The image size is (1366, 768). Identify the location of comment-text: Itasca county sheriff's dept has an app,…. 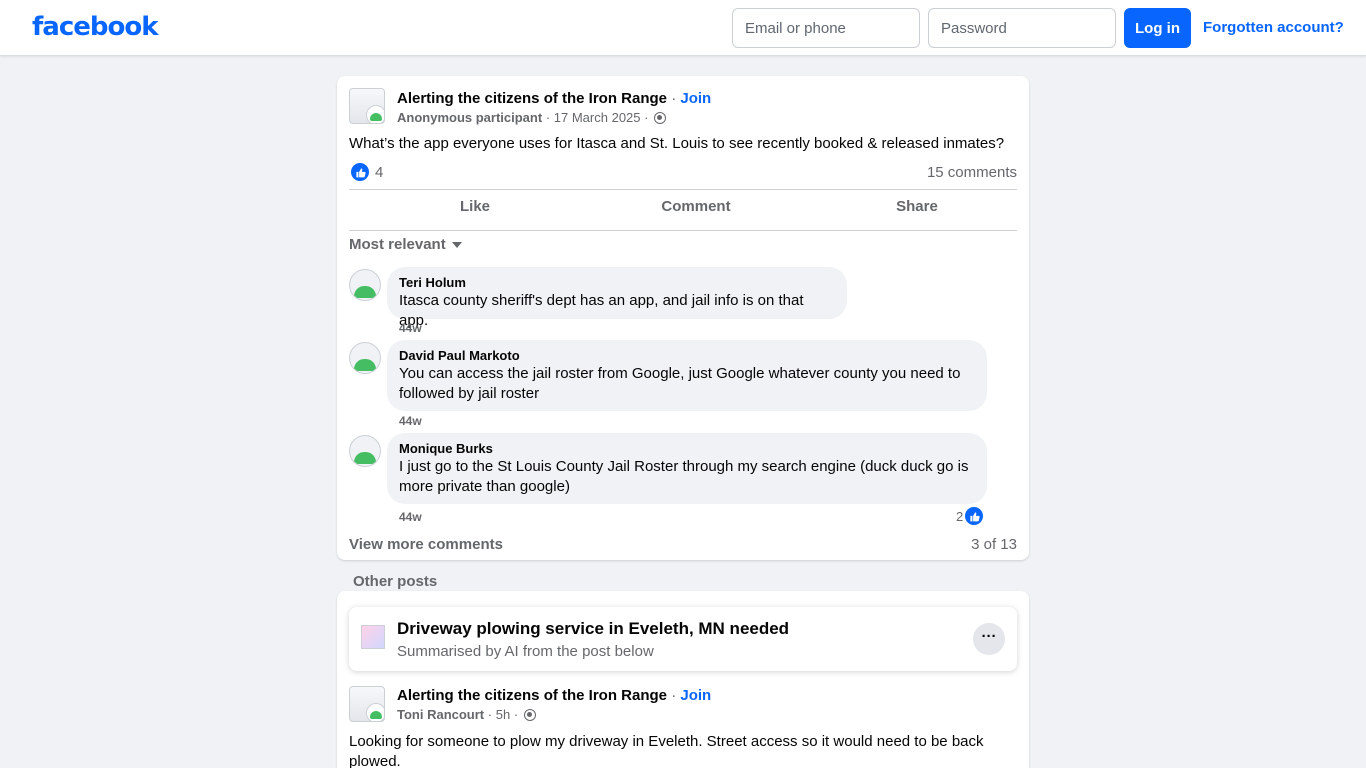
(601, 310).